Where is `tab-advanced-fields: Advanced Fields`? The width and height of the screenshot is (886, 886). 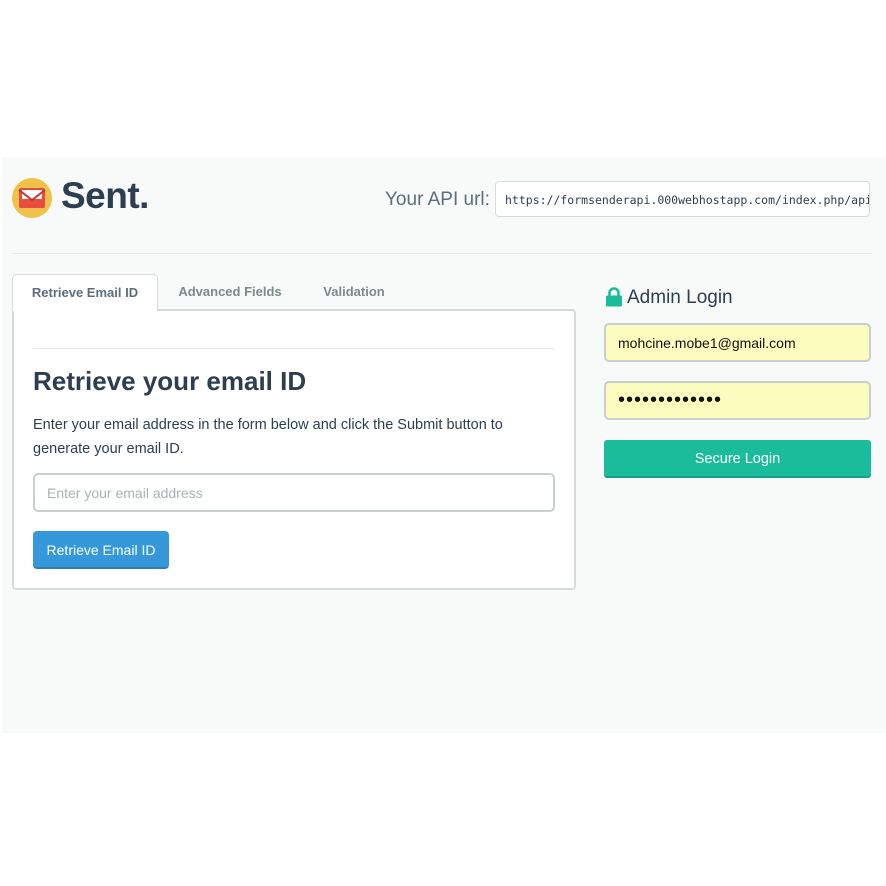
tab-advanced-fields: Advanced Fields is located at coordinates (230, 292).